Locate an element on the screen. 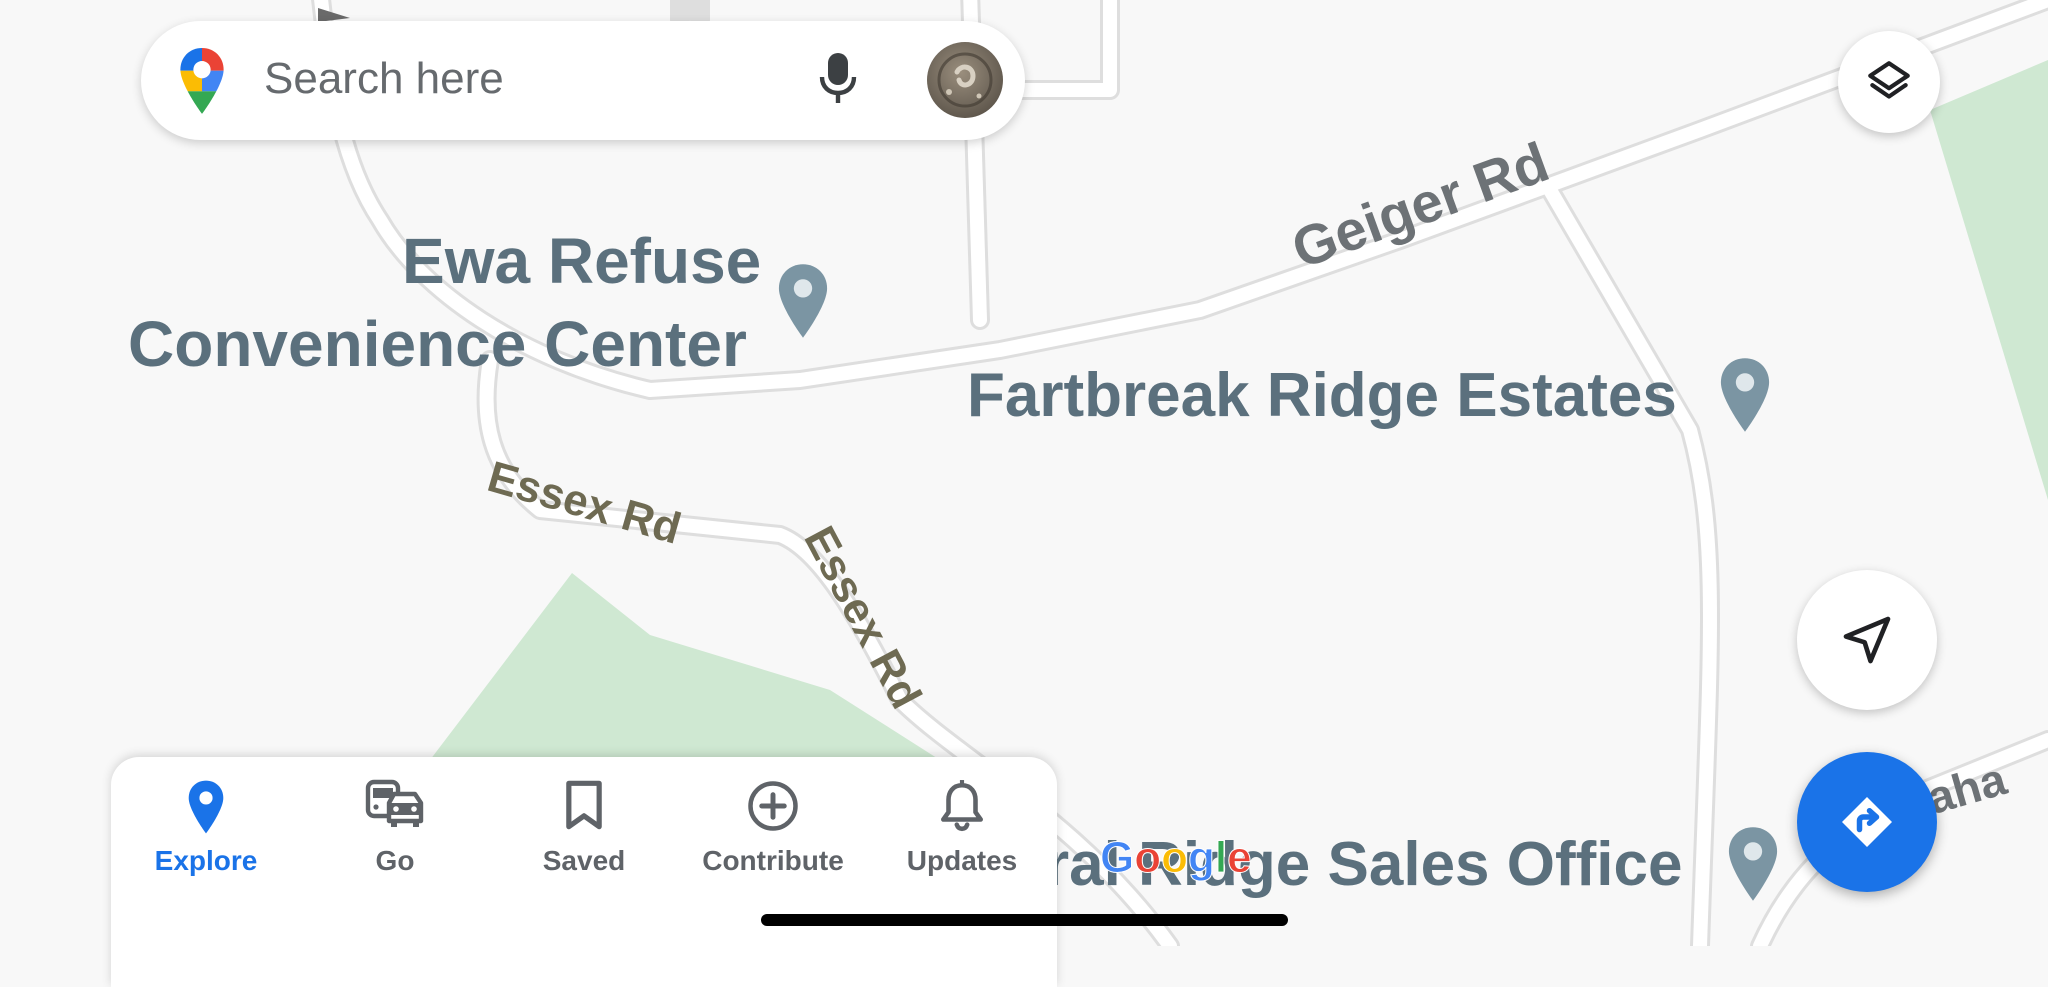  nav-explore: Explore is located at coordinates (206, 827).